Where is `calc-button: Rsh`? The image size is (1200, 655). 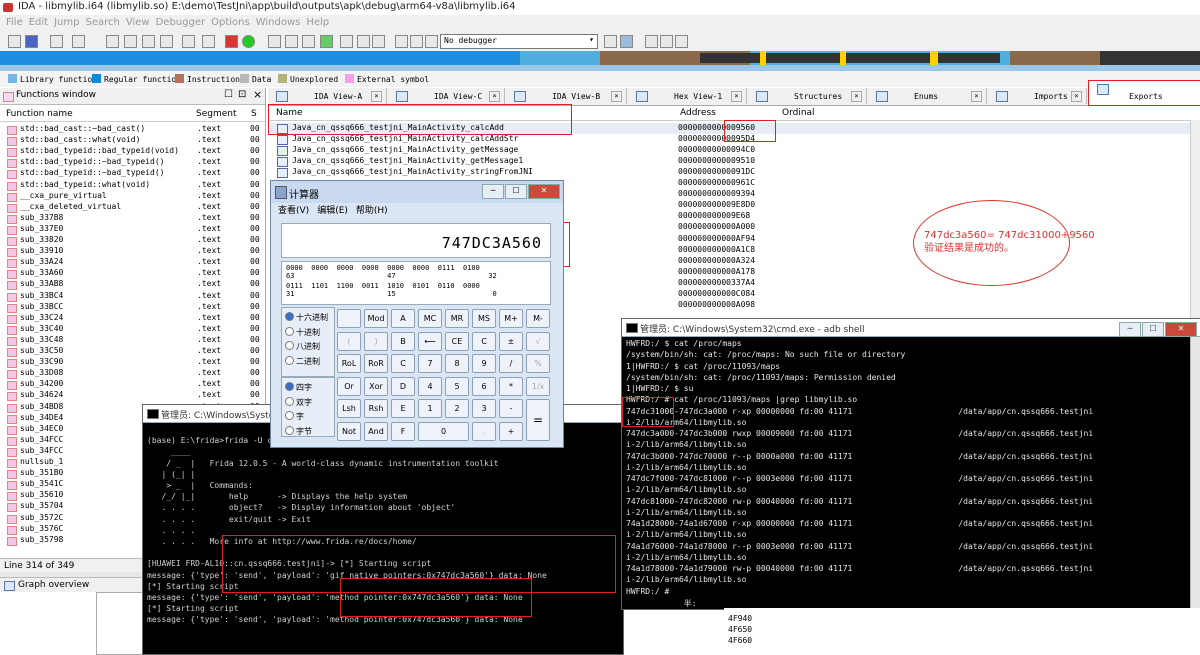 calc-button: Rsh is located at coordinates (376, 408).